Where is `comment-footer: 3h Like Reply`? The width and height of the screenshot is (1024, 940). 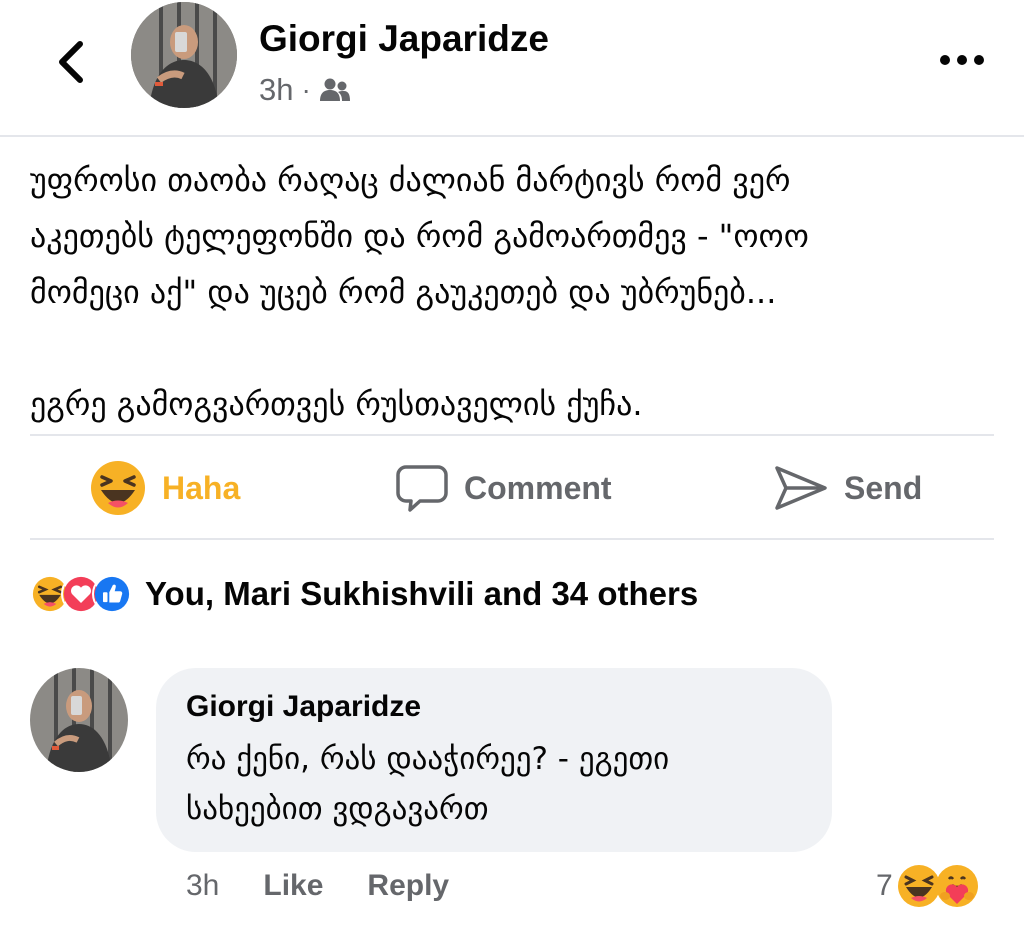 comment-footer: 3h Like Reply is located at coordinates (317, 886).